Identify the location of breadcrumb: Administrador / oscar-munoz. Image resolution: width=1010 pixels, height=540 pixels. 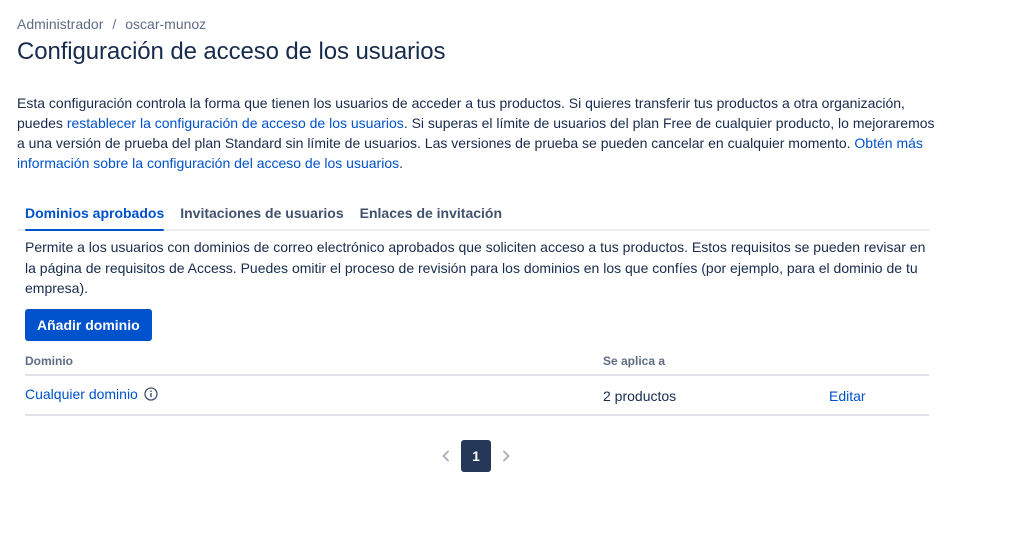
(111, 24).